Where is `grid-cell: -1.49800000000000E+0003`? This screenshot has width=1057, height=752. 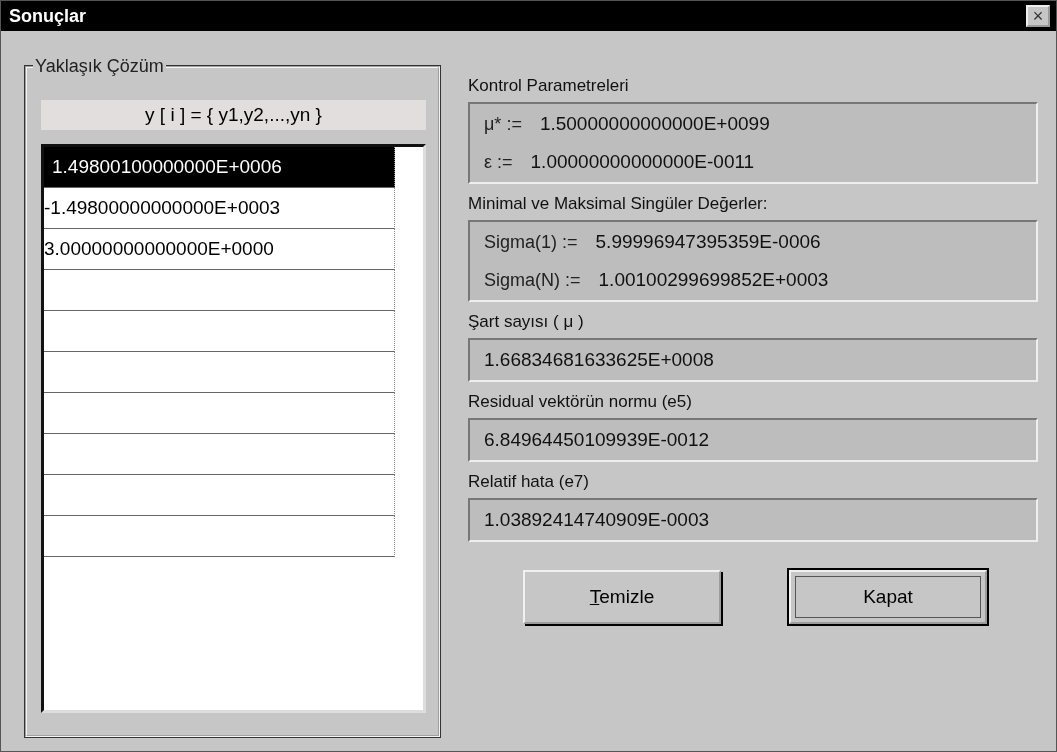
grid-cell: -1.49800000000000E+0003 is located at coordinates (219, 208).